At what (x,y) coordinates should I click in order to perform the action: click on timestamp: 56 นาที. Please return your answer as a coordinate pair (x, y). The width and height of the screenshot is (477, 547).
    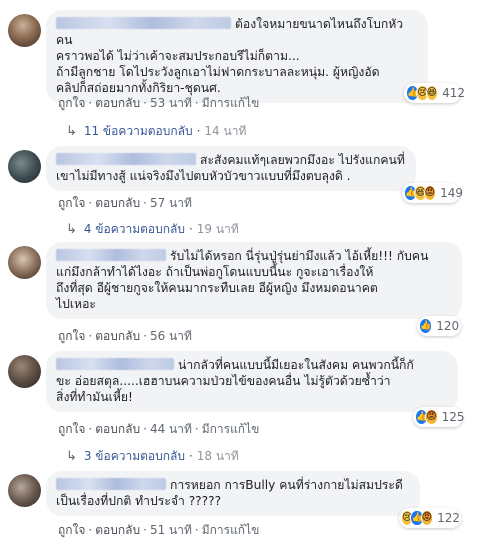
    Looking at the image, I should click on (171, 336).